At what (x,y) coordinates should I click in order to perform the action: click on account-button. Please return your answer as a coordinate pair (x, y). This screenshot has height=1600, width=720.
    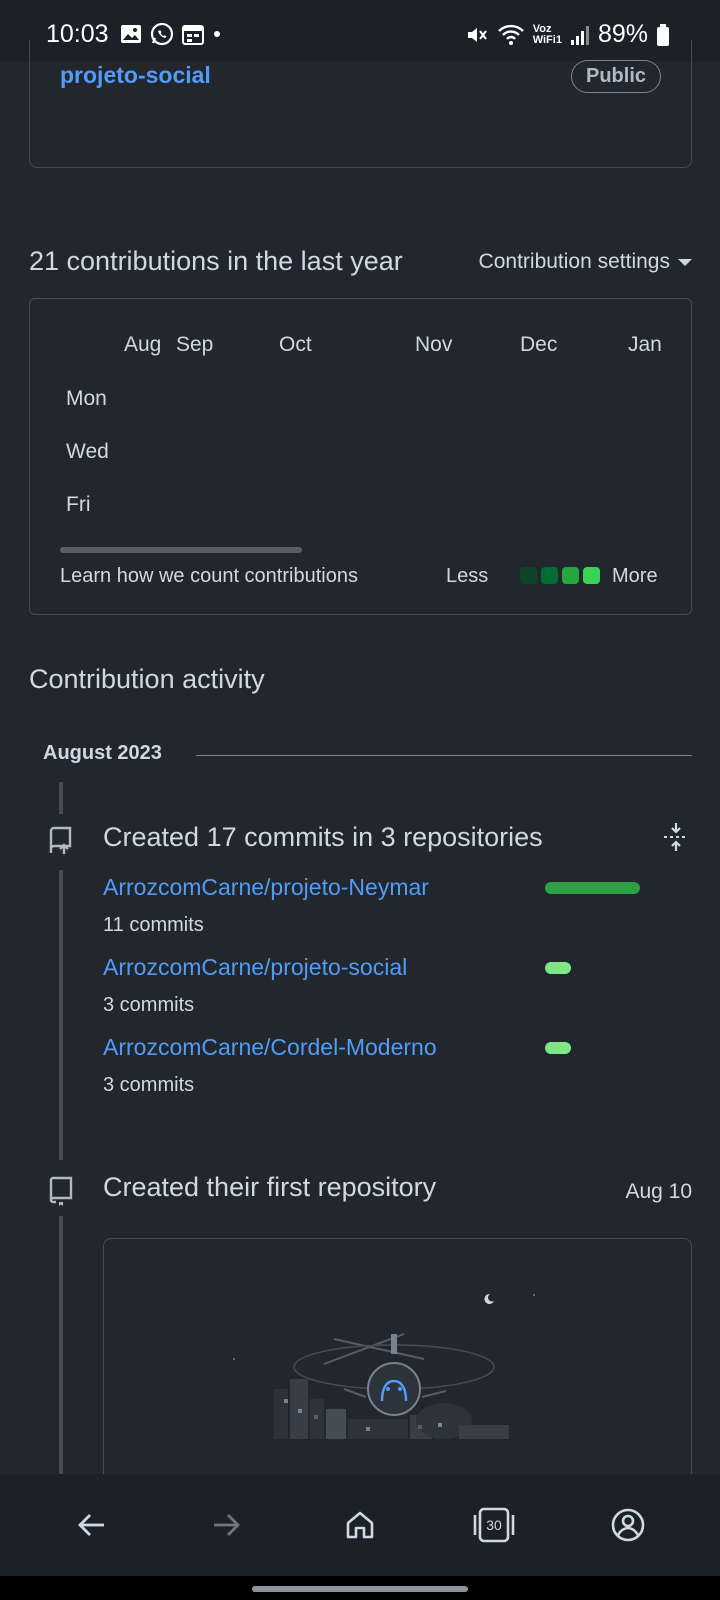
    Looking at the image, I should click on (628, 1525).